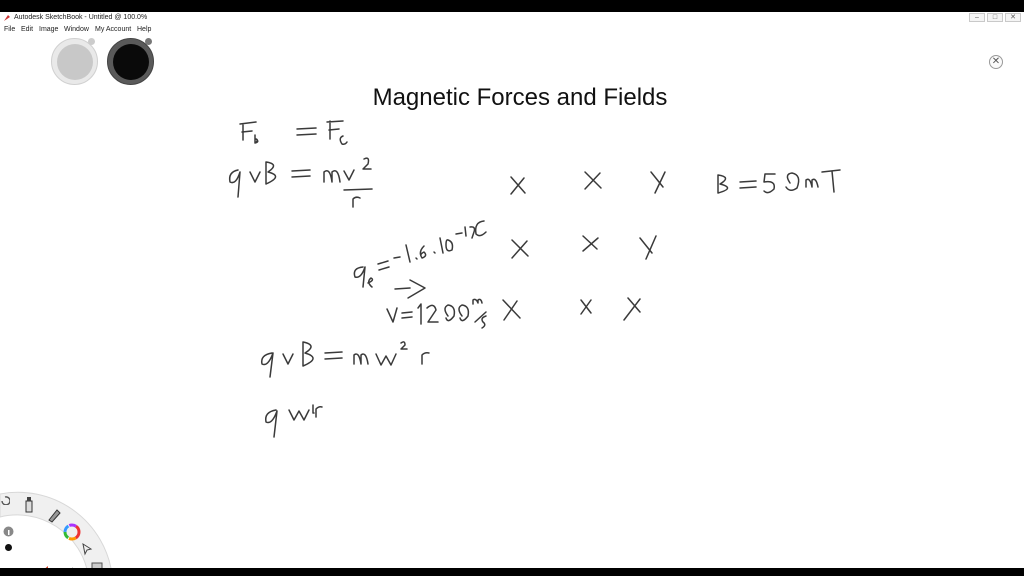  What do you see at coordinates (87, 549) in the screenshot?
I see `select-icon` at bounding box center [87, 549].